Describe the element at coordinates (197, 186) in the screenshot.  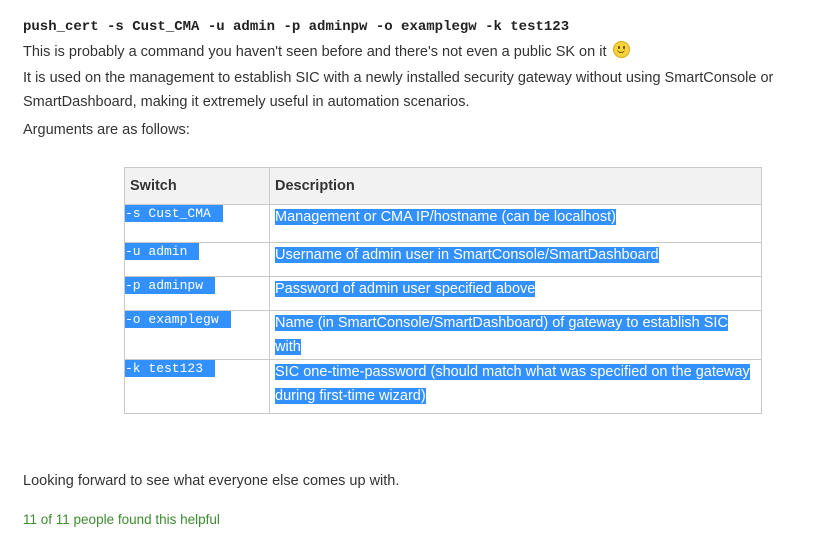
I see `header-switch: Switch` at that location.